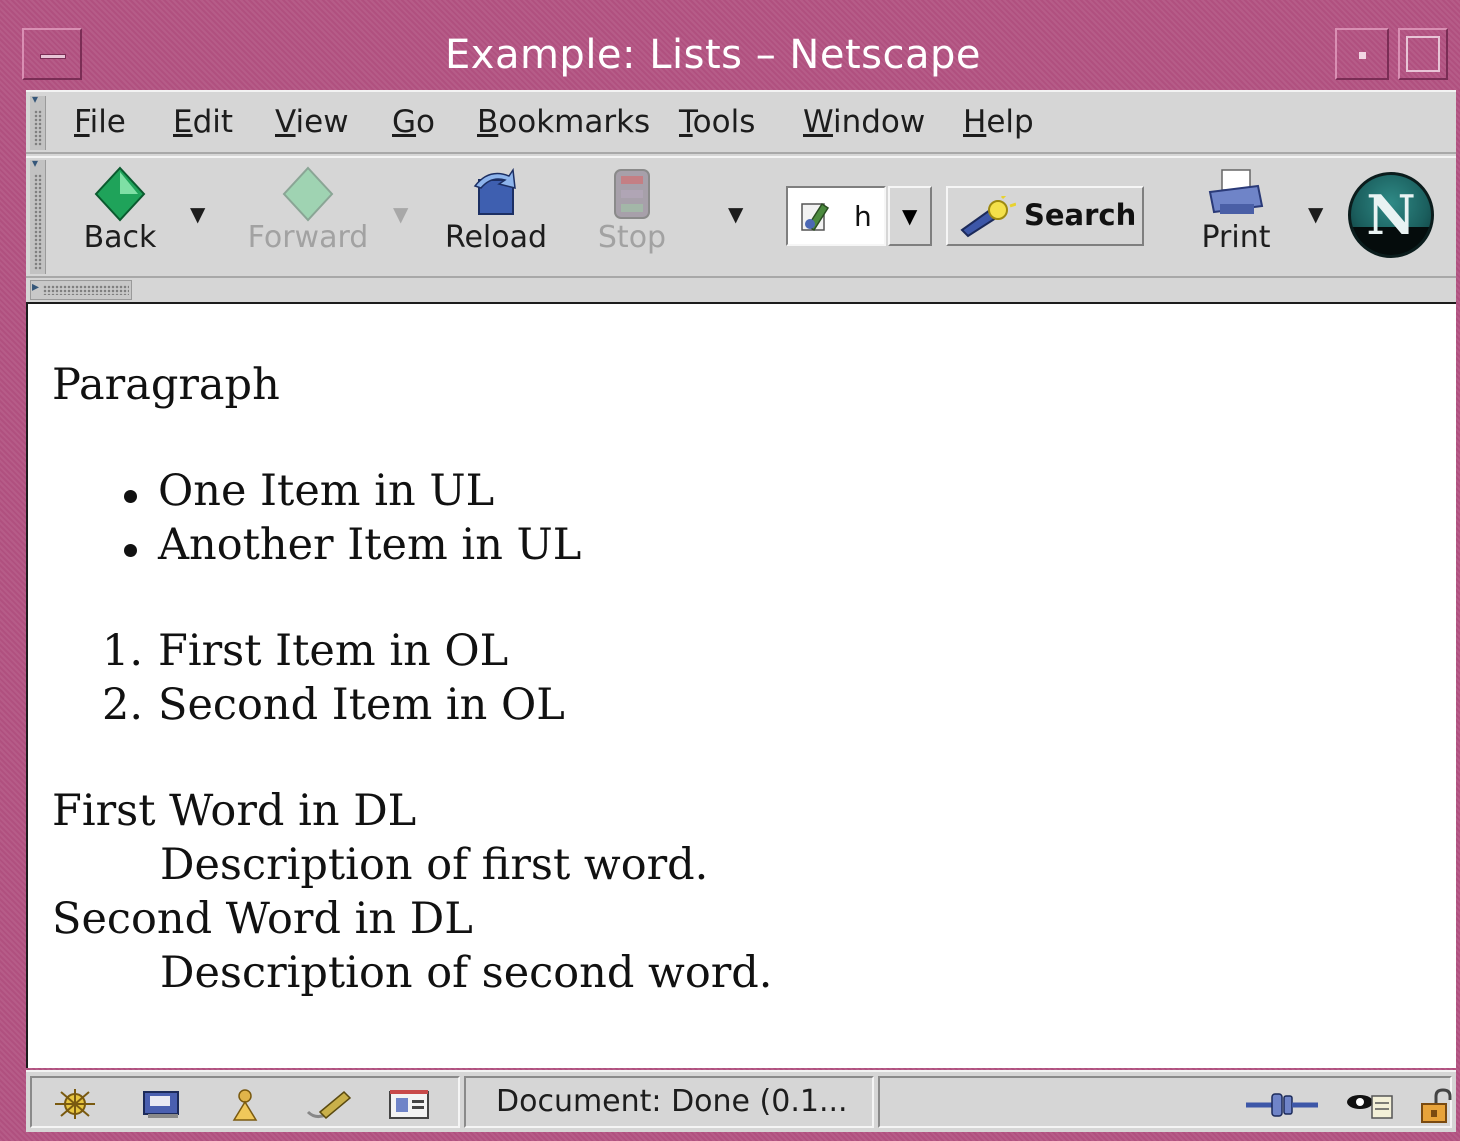  What do you see at coordinates (910, 216) in the screenshot?
I see `url-history-dropdown: ▼` at bounding box center [910, 216].